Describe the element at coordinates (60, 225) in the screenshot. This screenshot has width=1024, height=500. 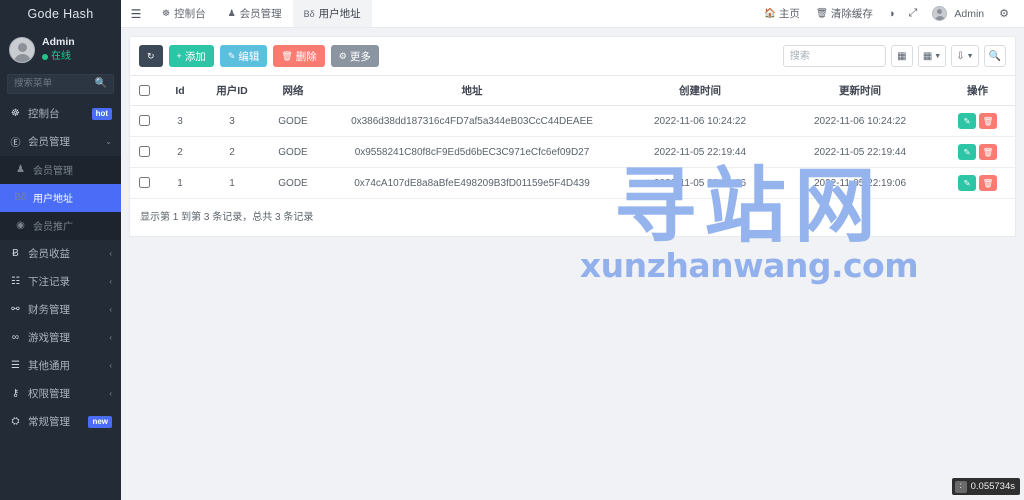
I see `sidebar-item-4: ◉ 会员推广` at that location.